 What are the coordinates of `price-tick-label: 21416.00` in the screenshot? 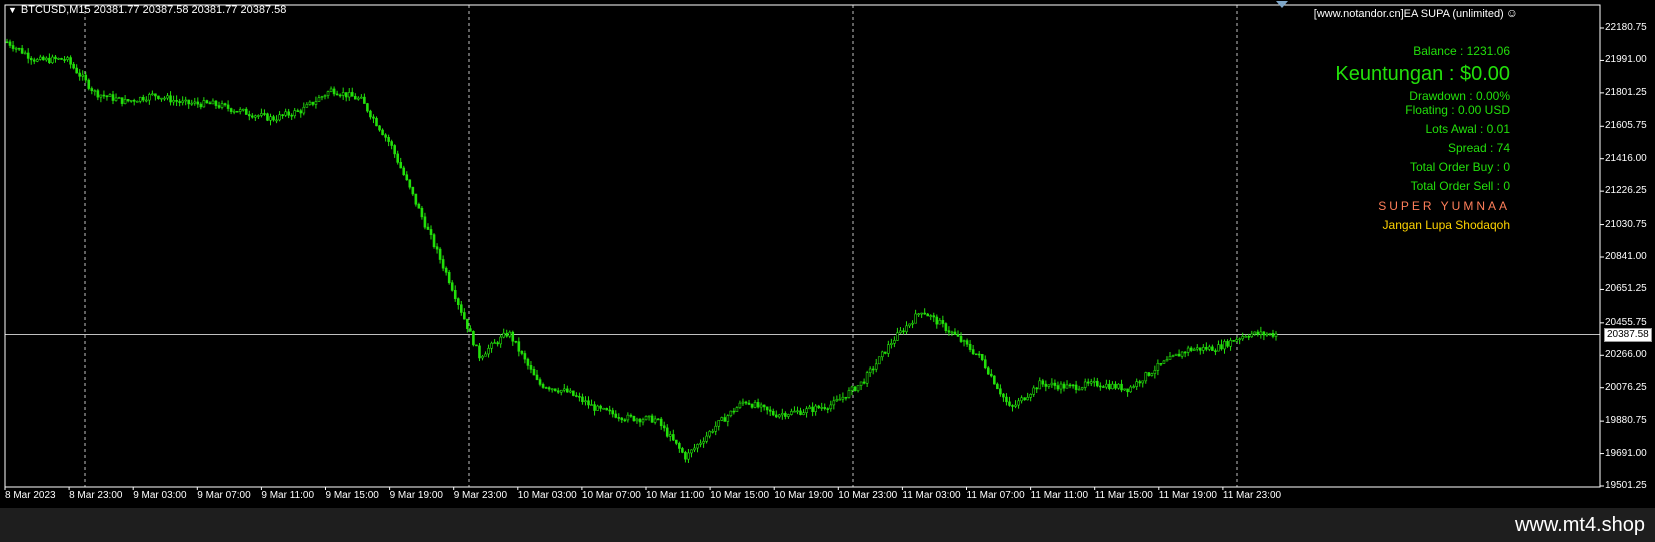 It's located at (1626, 158).